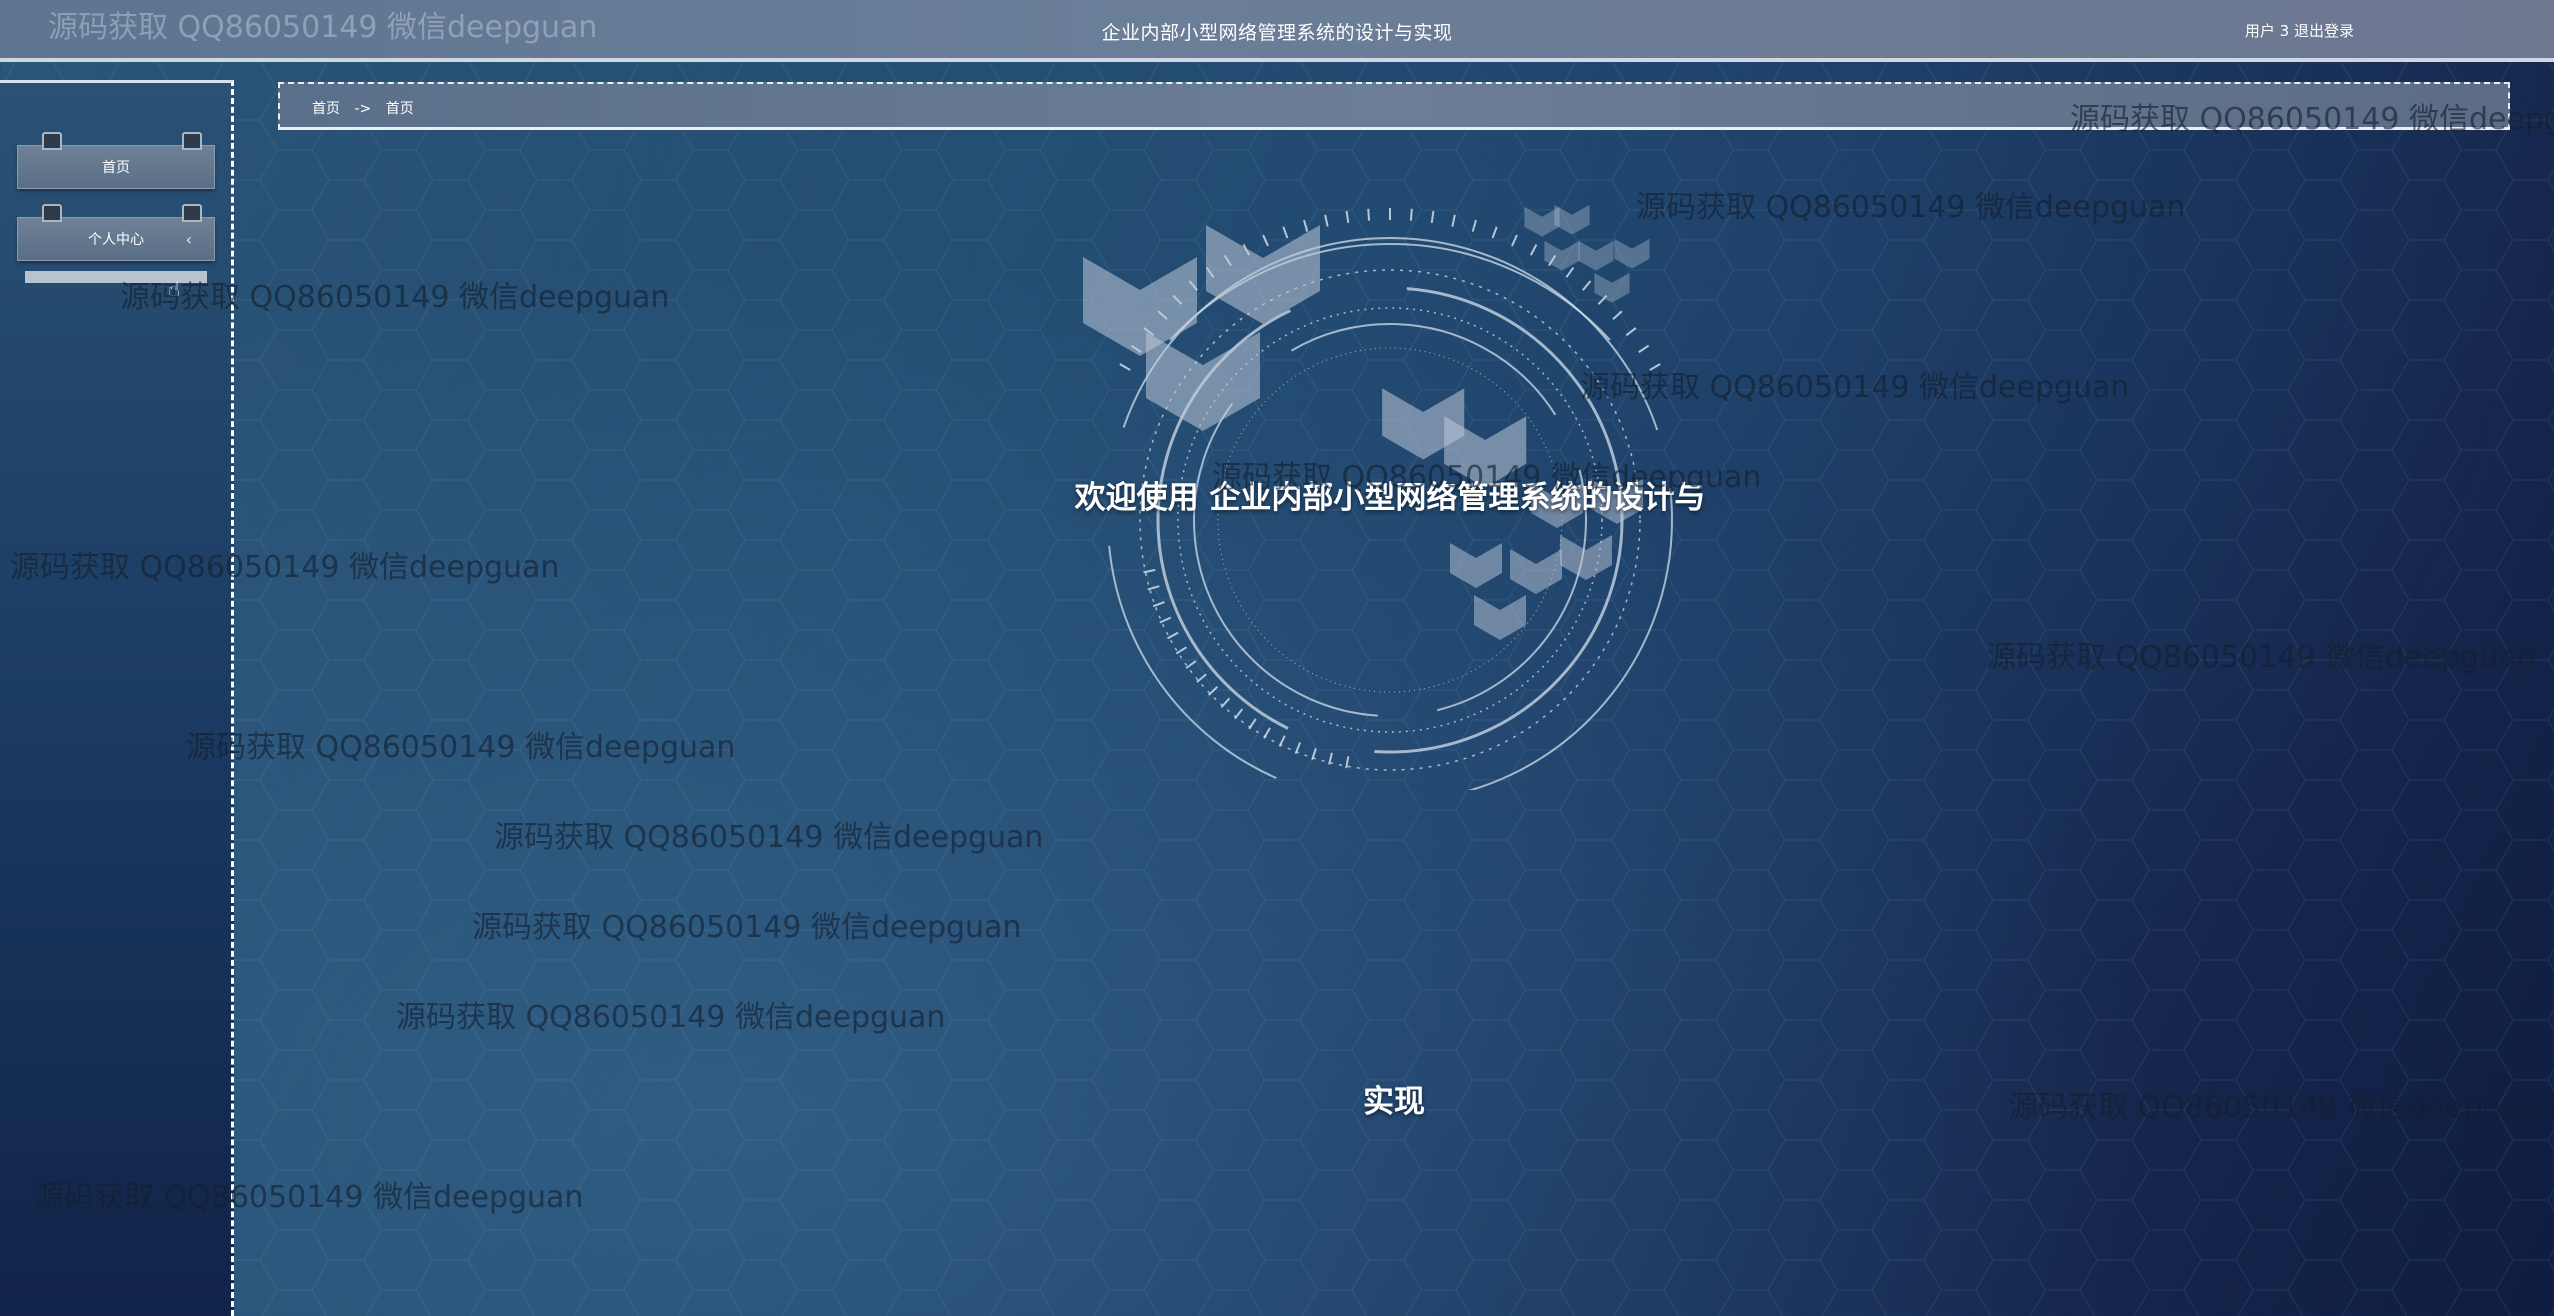  What do you see at coordinates (1394, 1102) in the screenshot?
I see `welcome-title-continued: 实现` at bounding box center [1394, 1102].